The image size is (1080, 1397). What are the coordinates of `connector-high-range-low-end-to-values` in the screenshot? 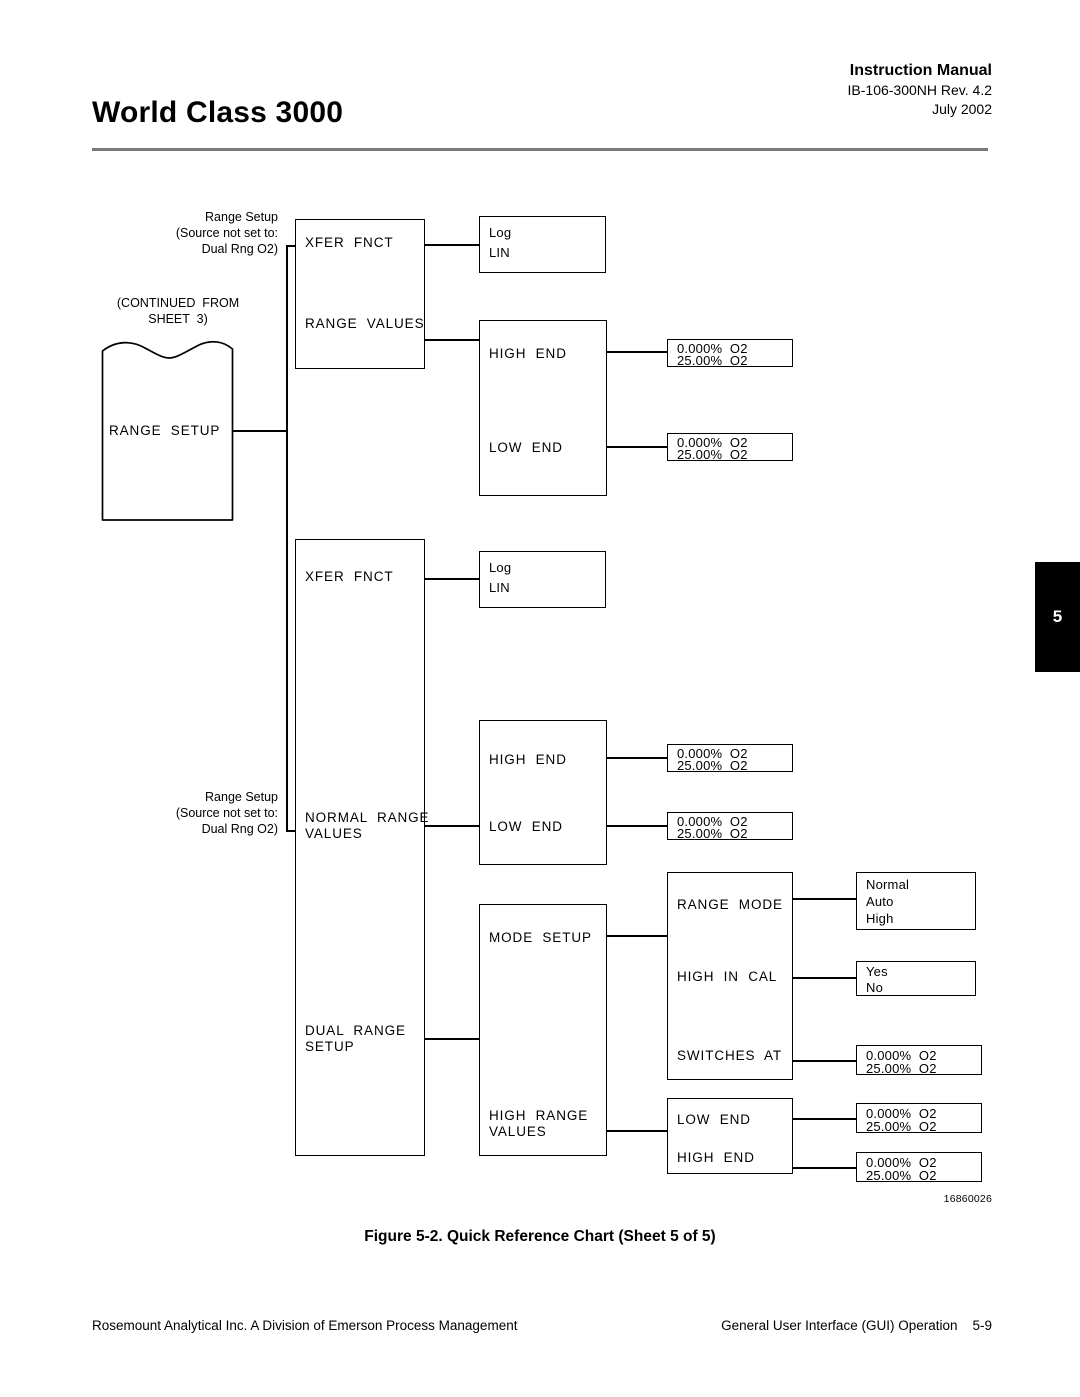 It's located at (824, 1119).